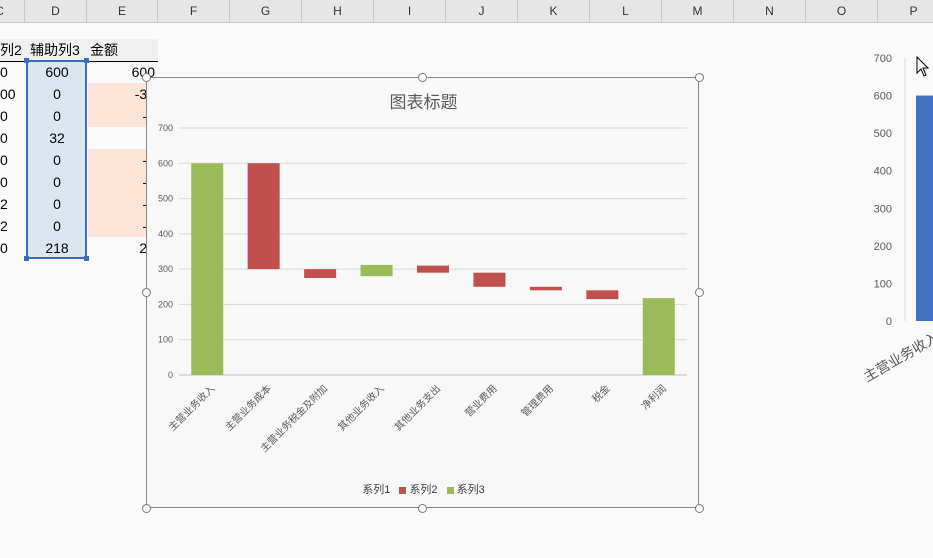 This screenshot has width=933, height=558. I want to click on legend-item-series1: 系列1, so click(376, 489).